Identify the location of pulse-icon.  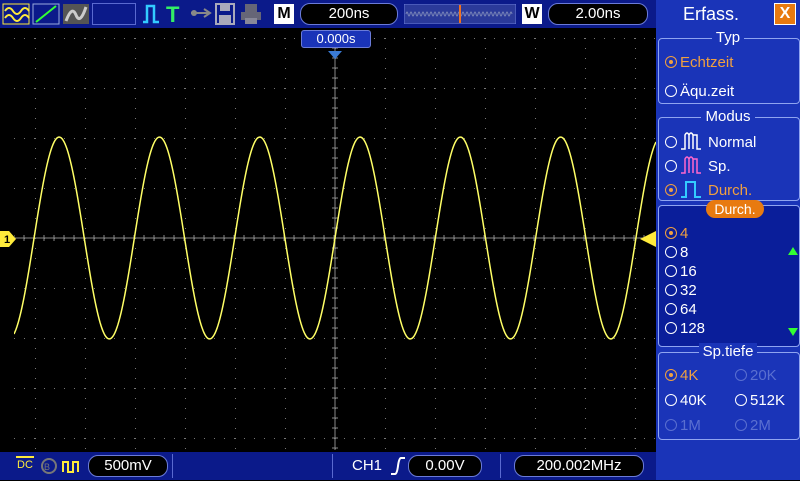
(151, 16).